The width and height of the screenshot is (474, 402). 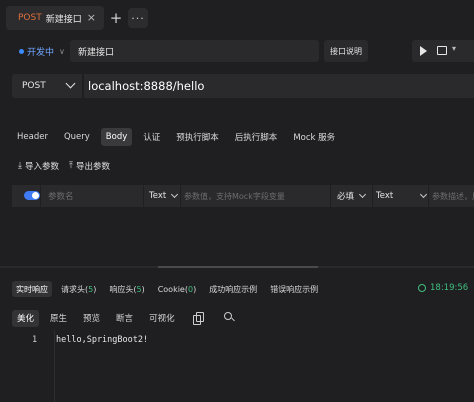 I want to click on chevron-down-icon: ▾, so click(x=454, y=48).